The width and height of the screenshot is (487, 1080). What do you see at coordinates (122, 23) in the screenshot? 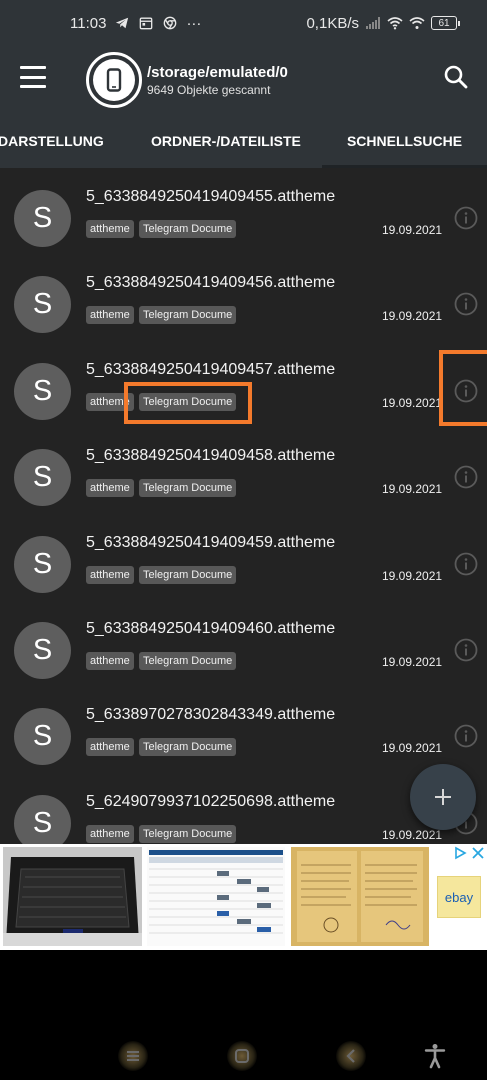
I see `telegram-icon` at bounding box center [122, 23].